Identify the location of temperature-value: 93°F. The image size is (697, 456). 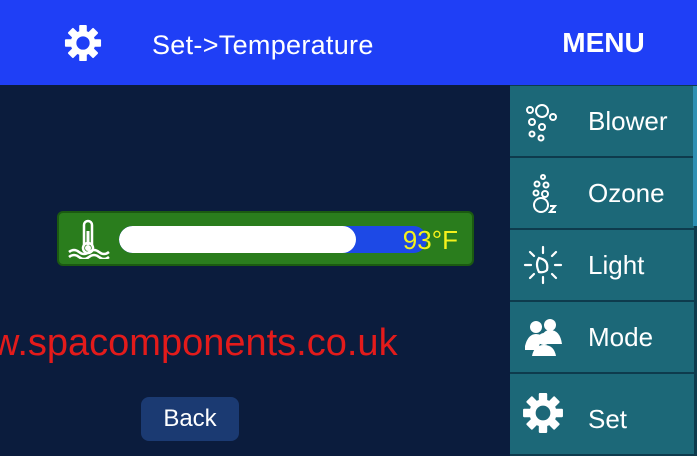
(430, 240).